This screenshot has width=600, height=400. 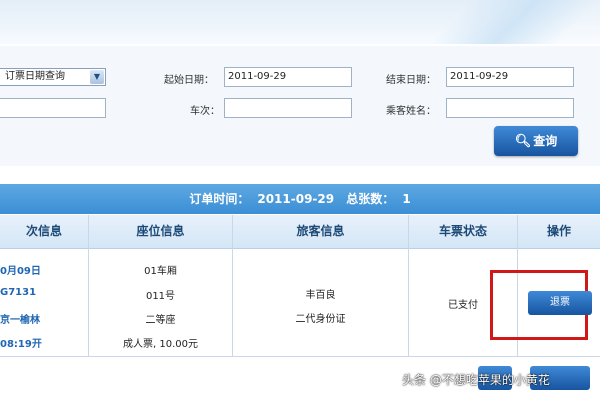 I want to click on seat-class: 二等座, so click(x=160, y=320).